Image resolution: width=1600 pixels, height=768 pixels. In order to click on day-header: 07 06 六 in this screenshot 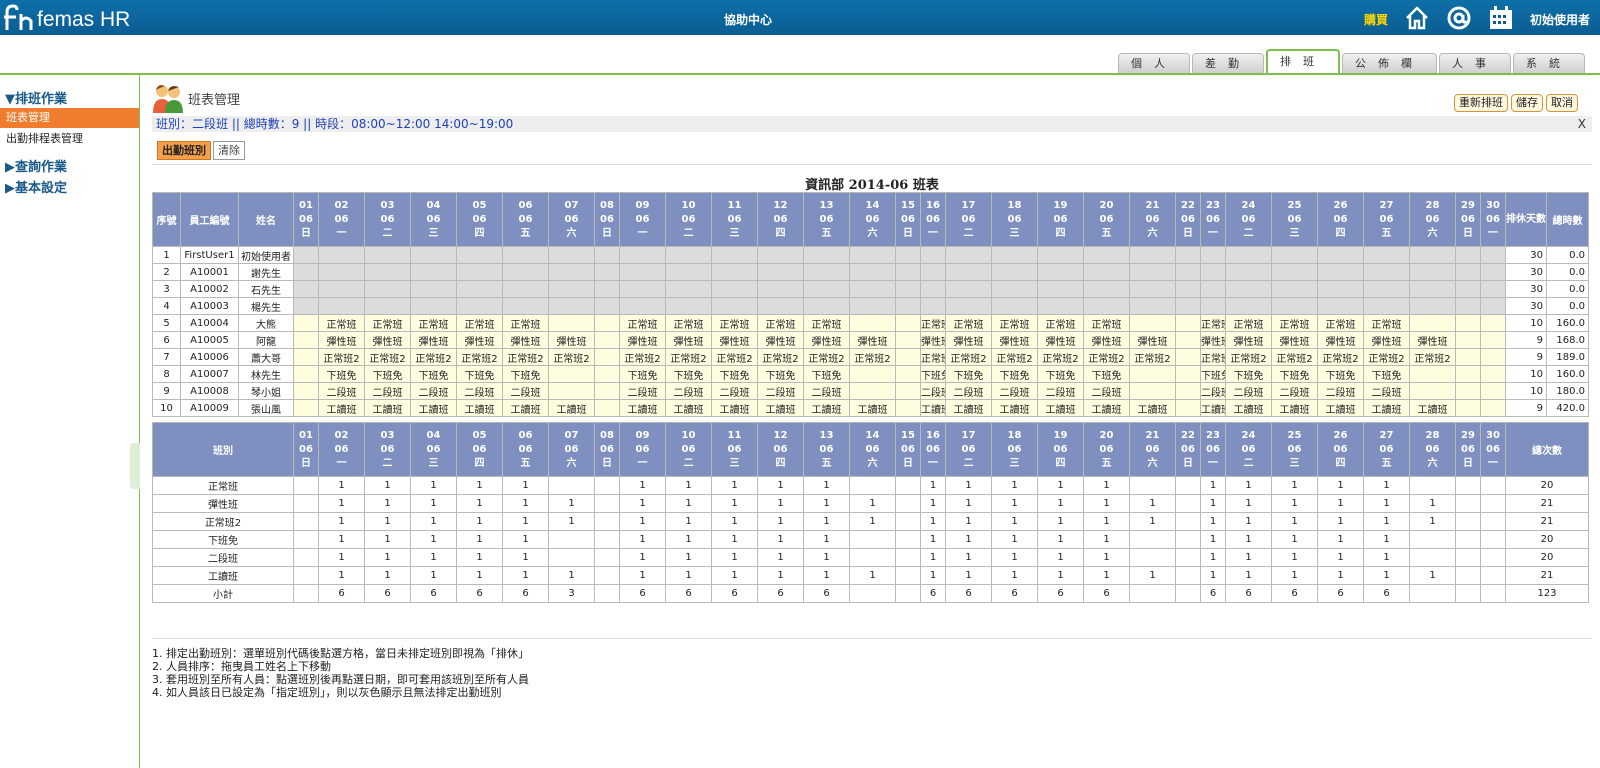, I will do `click(571, 449)`.